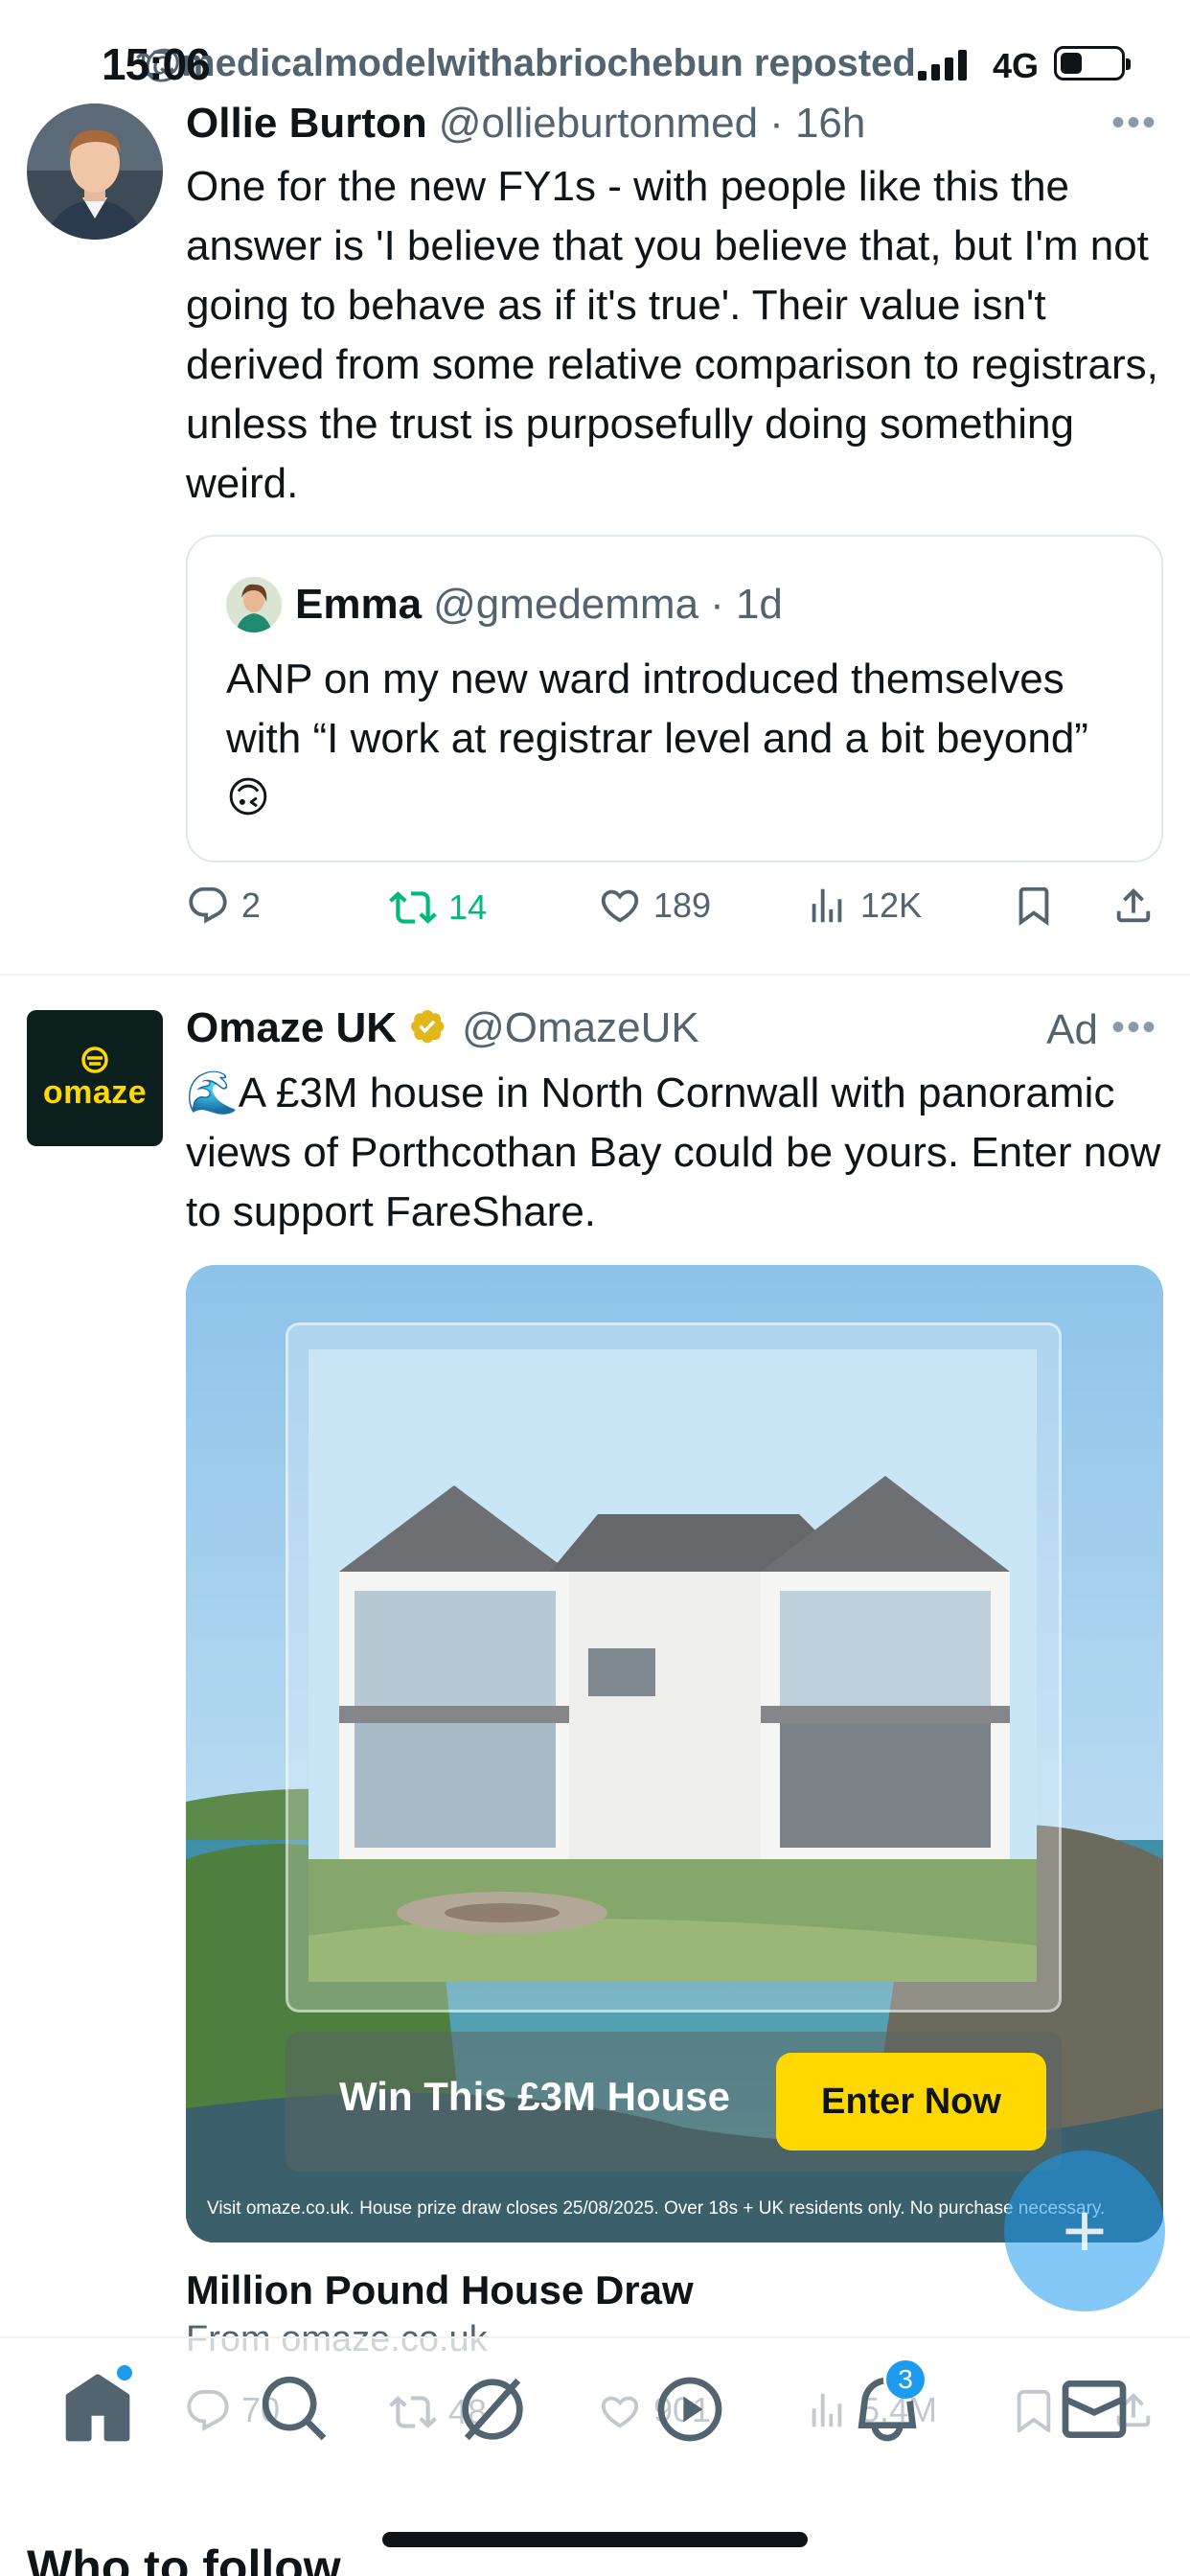  I want to click on views-count: 12K, so click(891, 905).